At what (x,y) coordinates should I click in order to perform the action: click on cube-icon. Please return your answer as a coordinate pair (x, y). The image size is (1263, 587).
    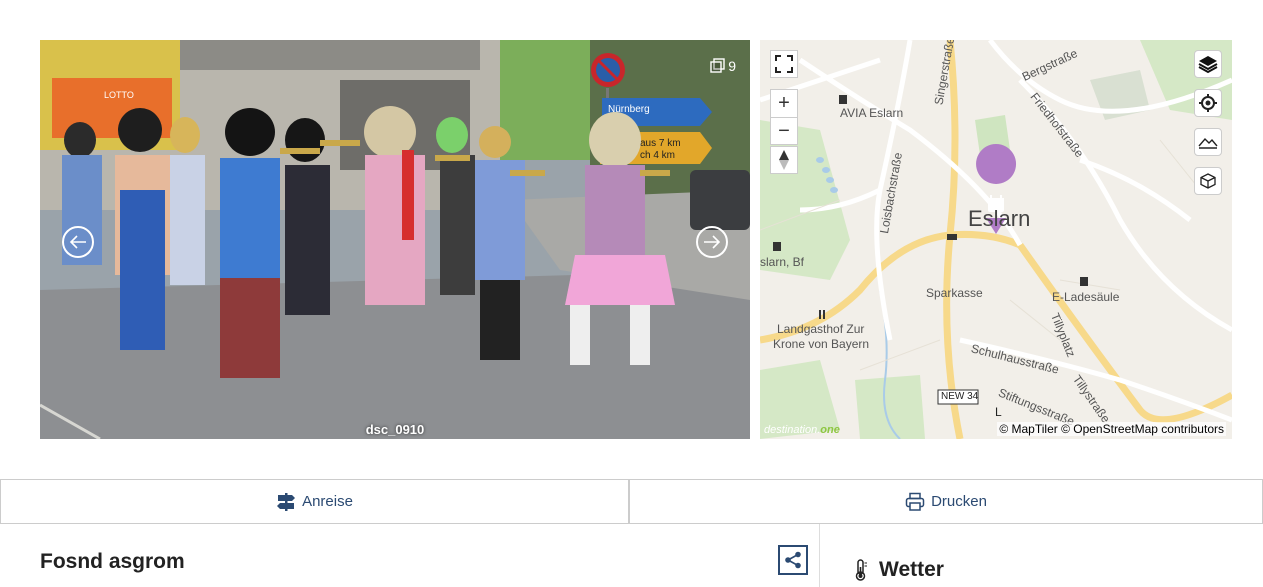
    Looking at the image, I should click on (1208, 181).